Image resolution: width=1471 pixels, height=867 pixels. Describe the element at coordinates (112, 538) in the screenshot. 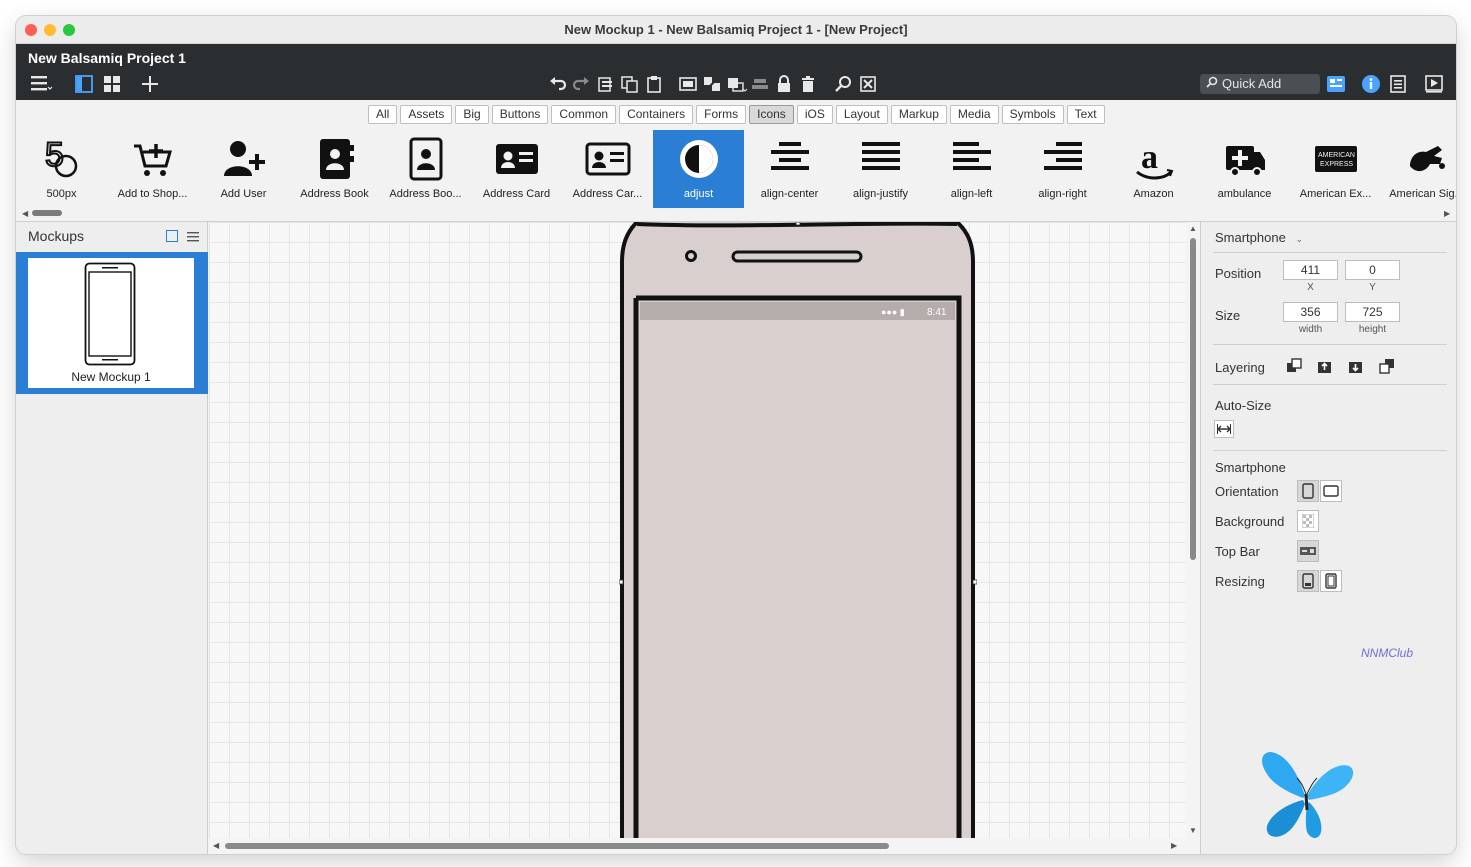

I see `mockups-panel: Mockups New Mockup 1` at that location.